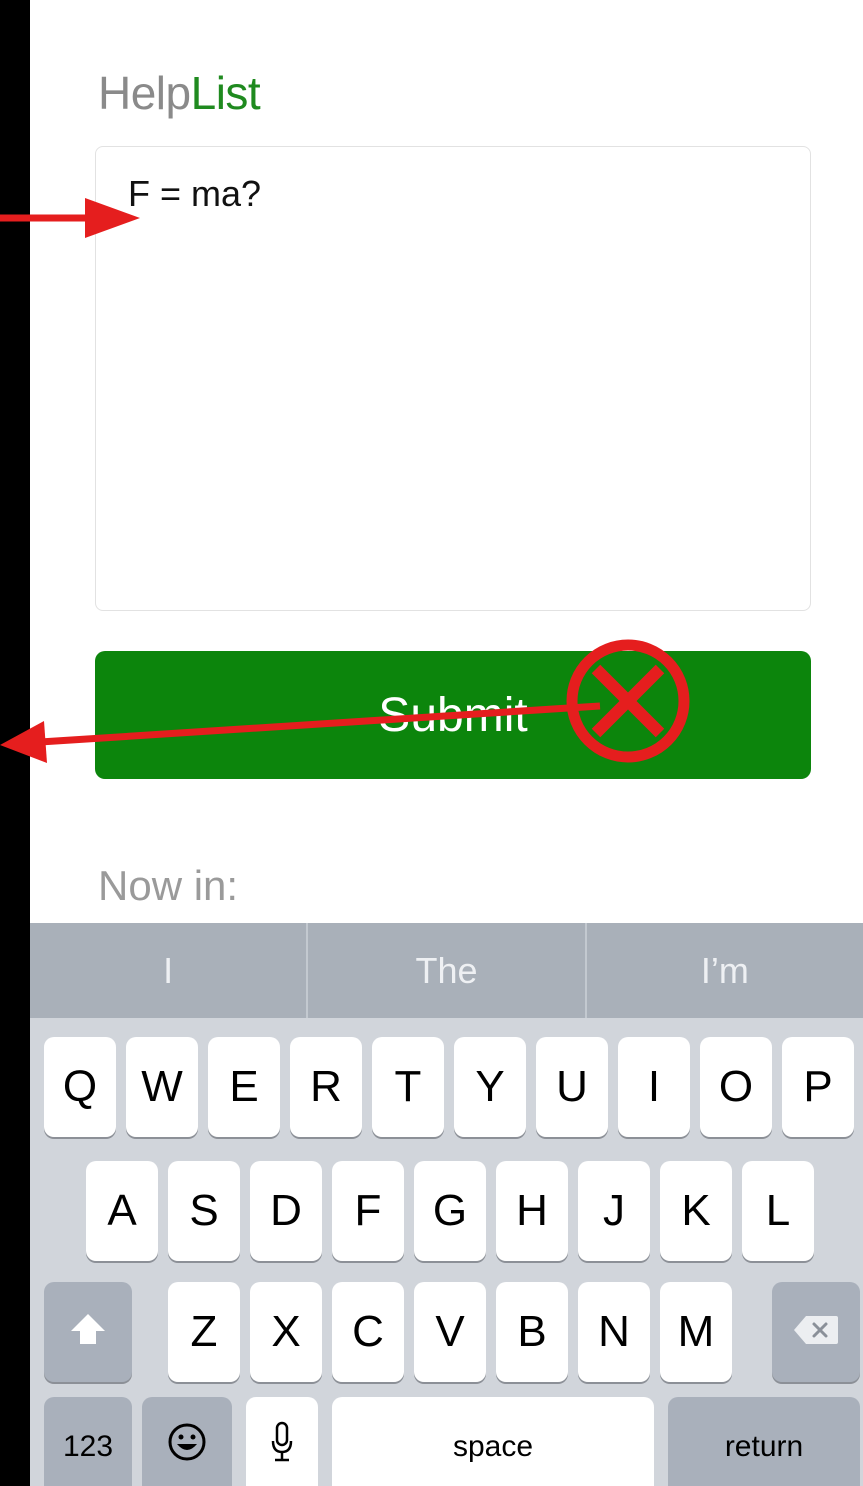 This screenshot has height=1486, width=863. What do you see at coordinates (818, 1087) in the screenshot?
I see `key-p: P` at bounding box center [818, 1087].